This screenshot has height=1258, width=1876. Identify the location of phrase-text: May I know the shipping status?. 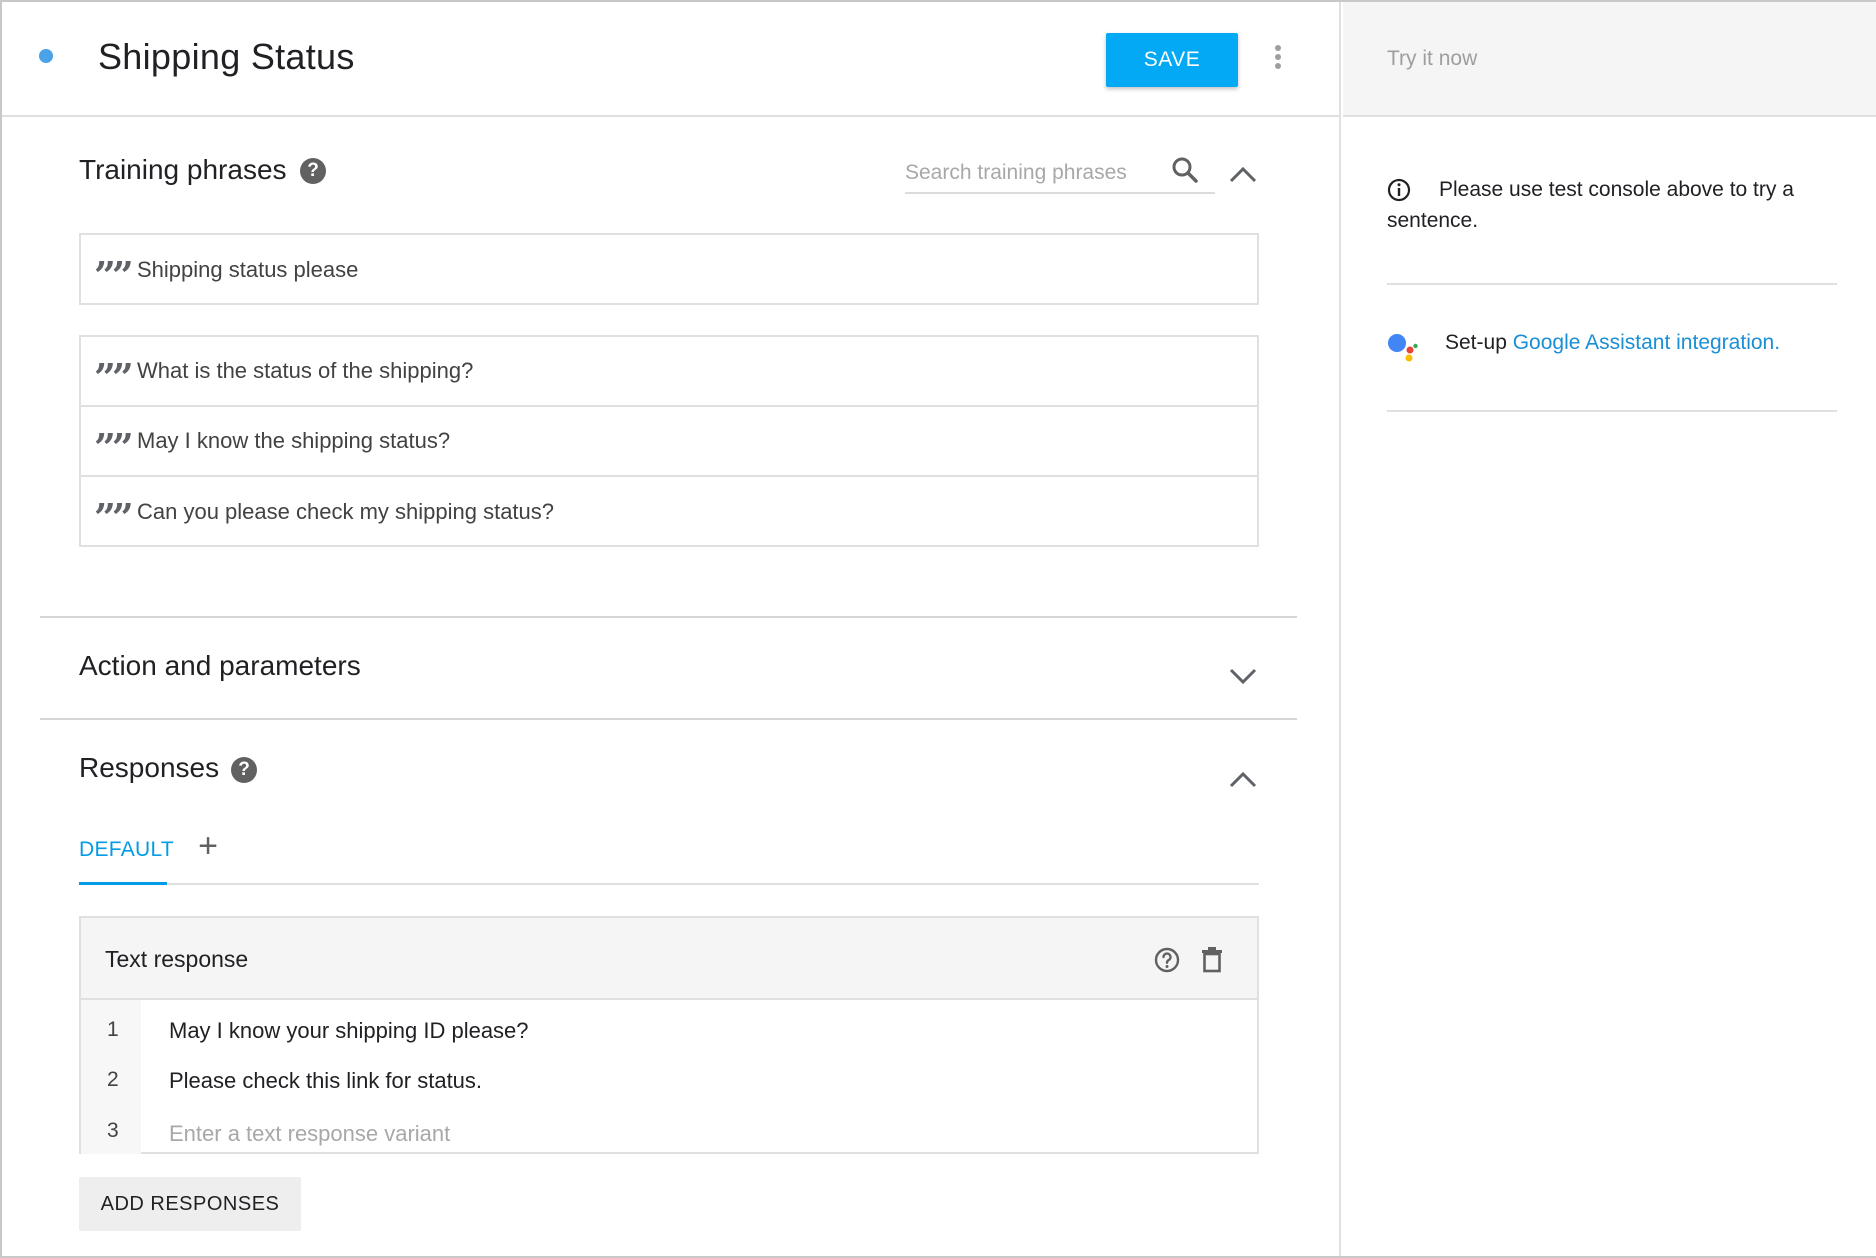
(293, 441).